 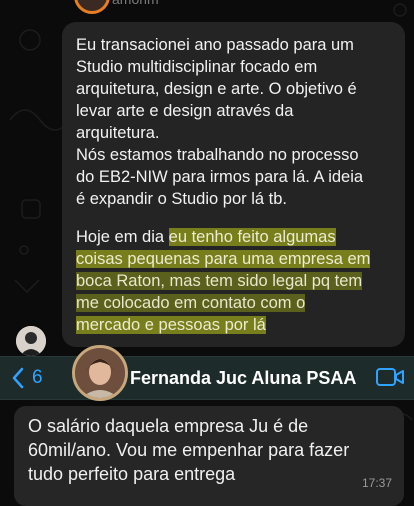 I want to click on message-text: Hoje em dia, so click(x=122, y=237).